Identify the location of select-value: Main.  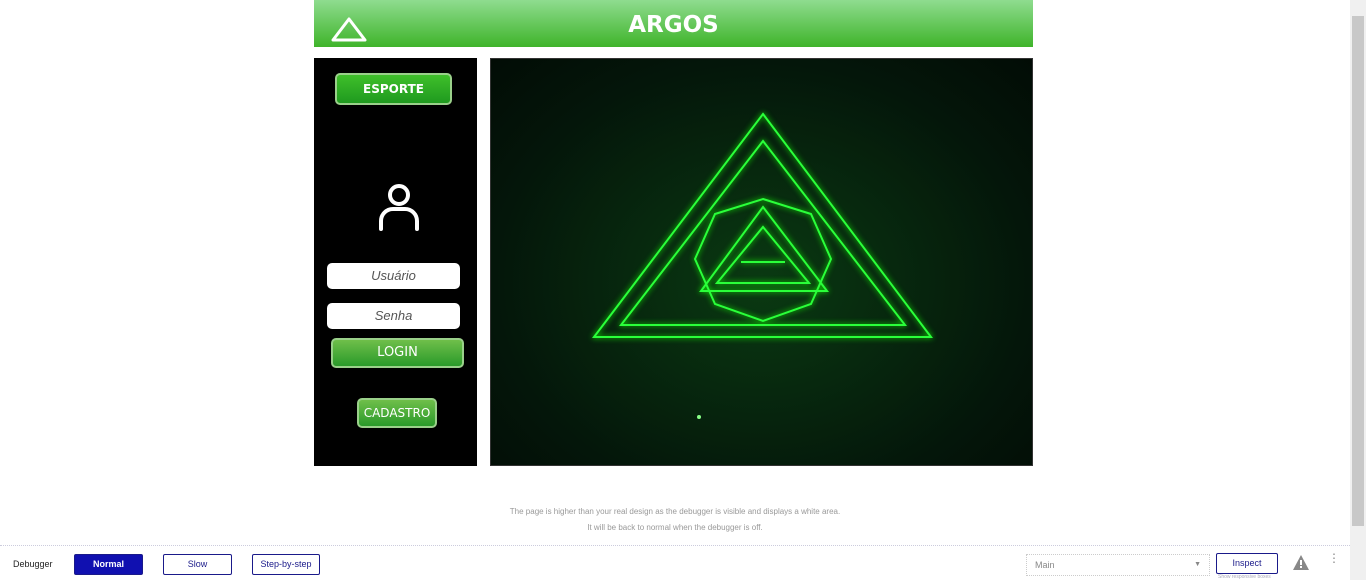
(1045, 565).